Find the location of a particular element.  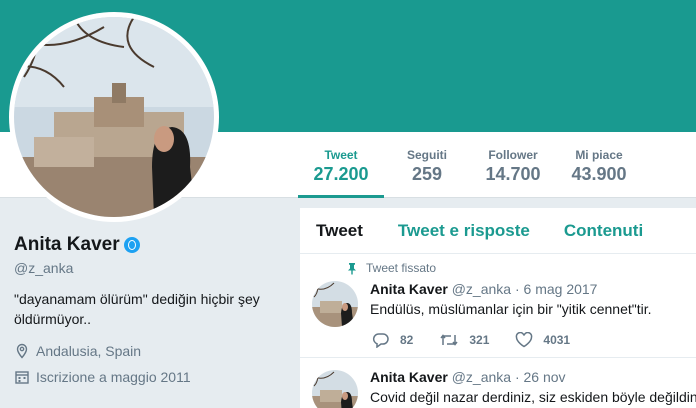

like-button: 4031 is located at coordinates (542, 340).